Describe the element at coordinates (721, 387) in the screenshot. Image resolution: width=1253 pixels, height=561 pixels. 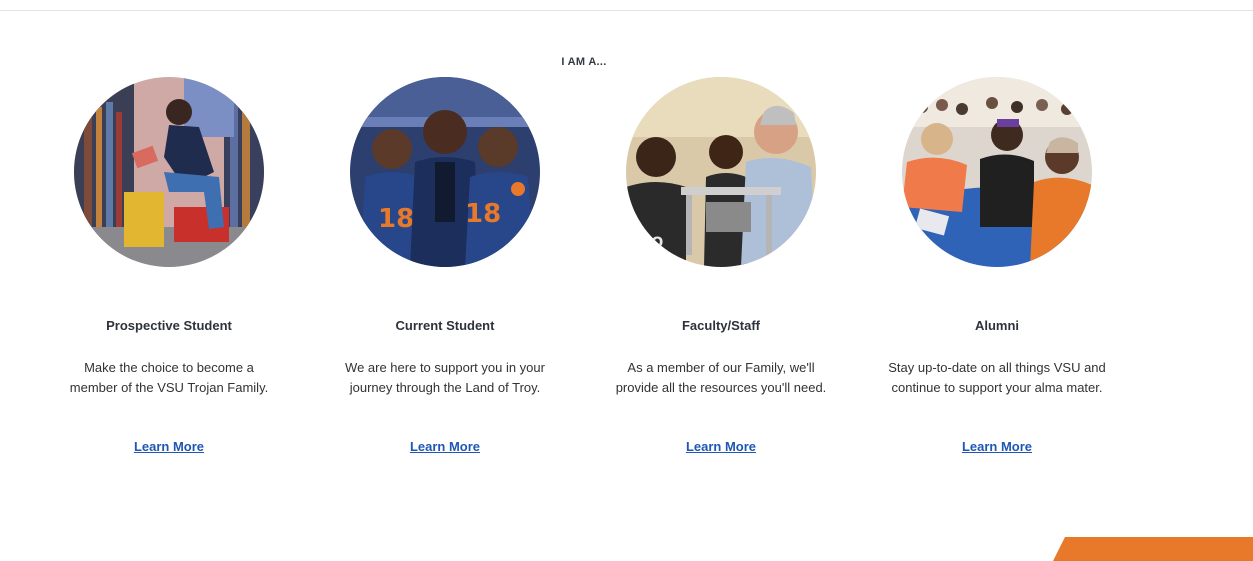
I see `card-description-line: provide all the resources you'll need.` at that location.